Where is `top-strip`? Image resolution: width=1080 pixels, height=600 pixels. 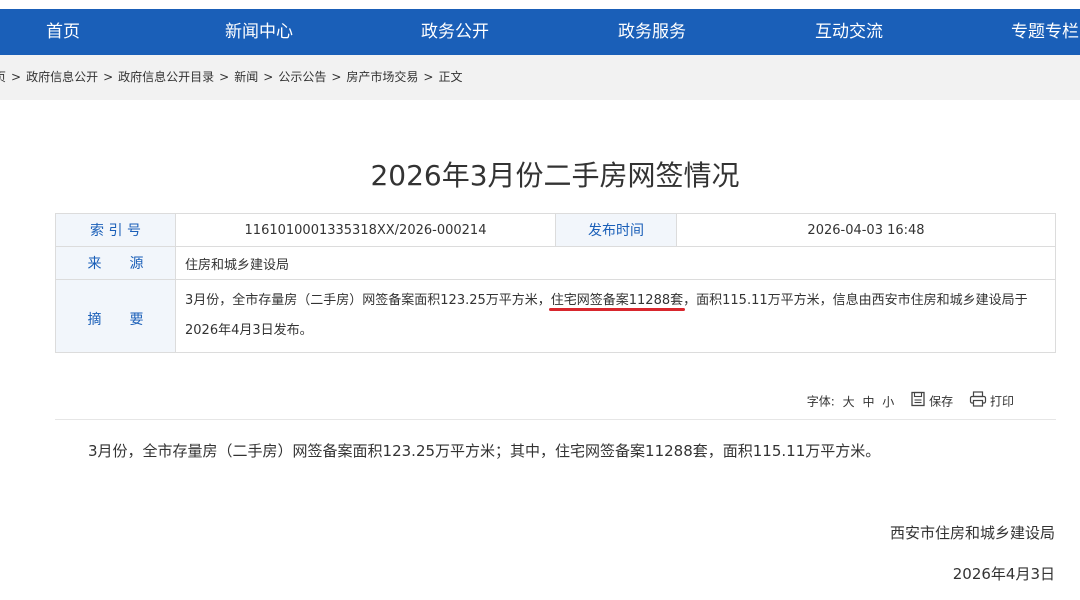 top-strip is located at coordinates (540, 4).